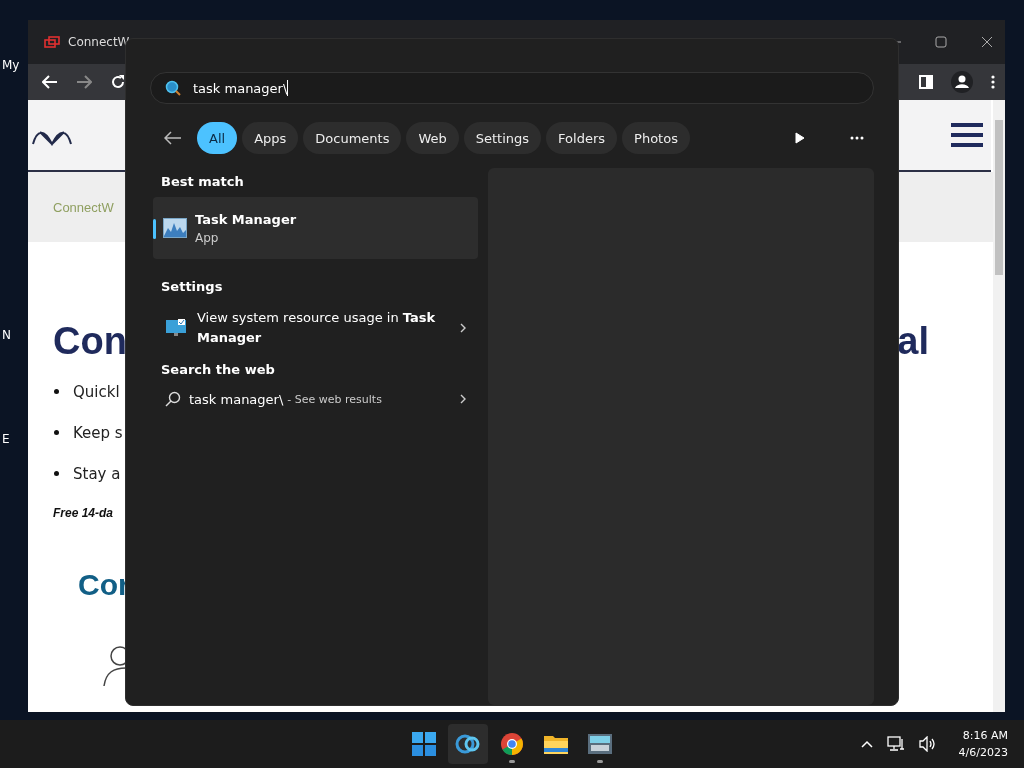 The width and height of the screenshot is (1024, 768). What do you see at coordinates (218, 370) in the screenshot?
I see `section-heading: Search the web` at bounding box center [218, 370].